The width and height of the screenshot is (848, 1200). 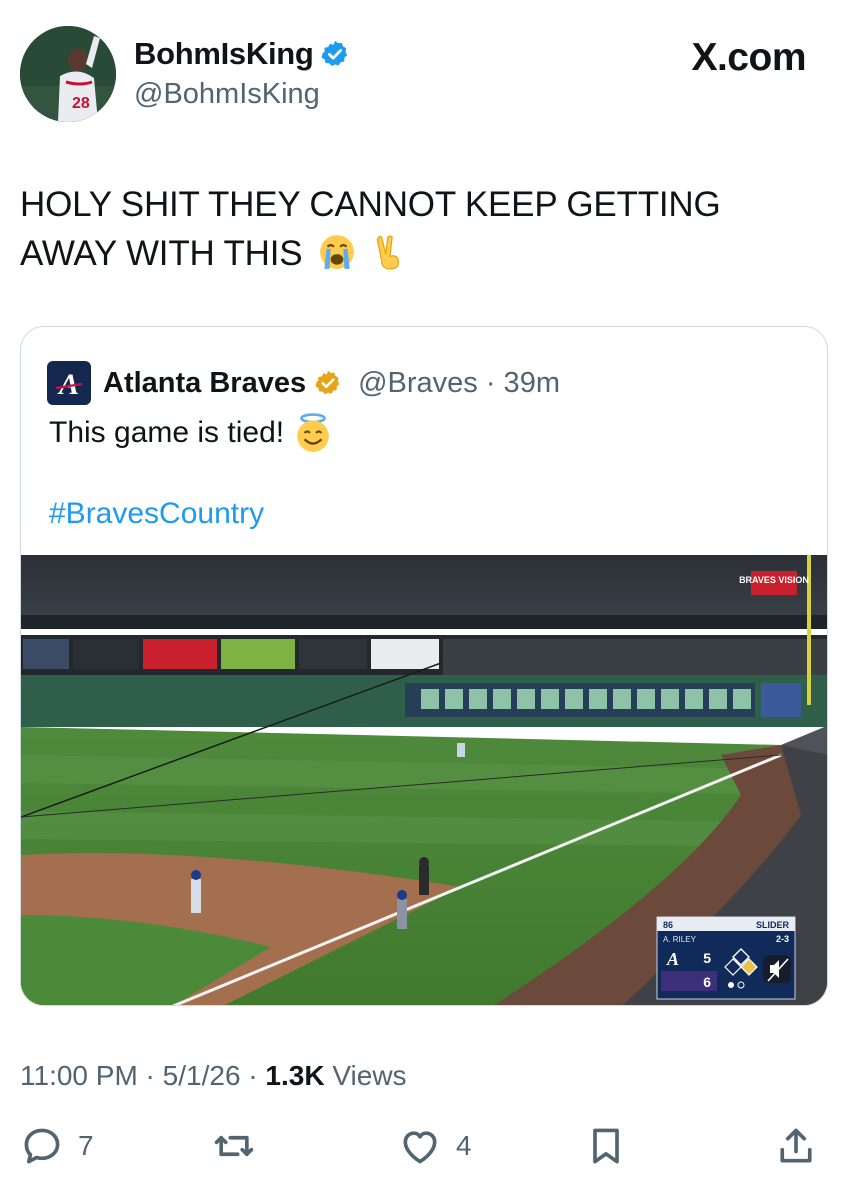 What do you see at coordinates (86, 1145) in the screenshot?
I see `reply-count: 7` at bounding box center [86, 1145].